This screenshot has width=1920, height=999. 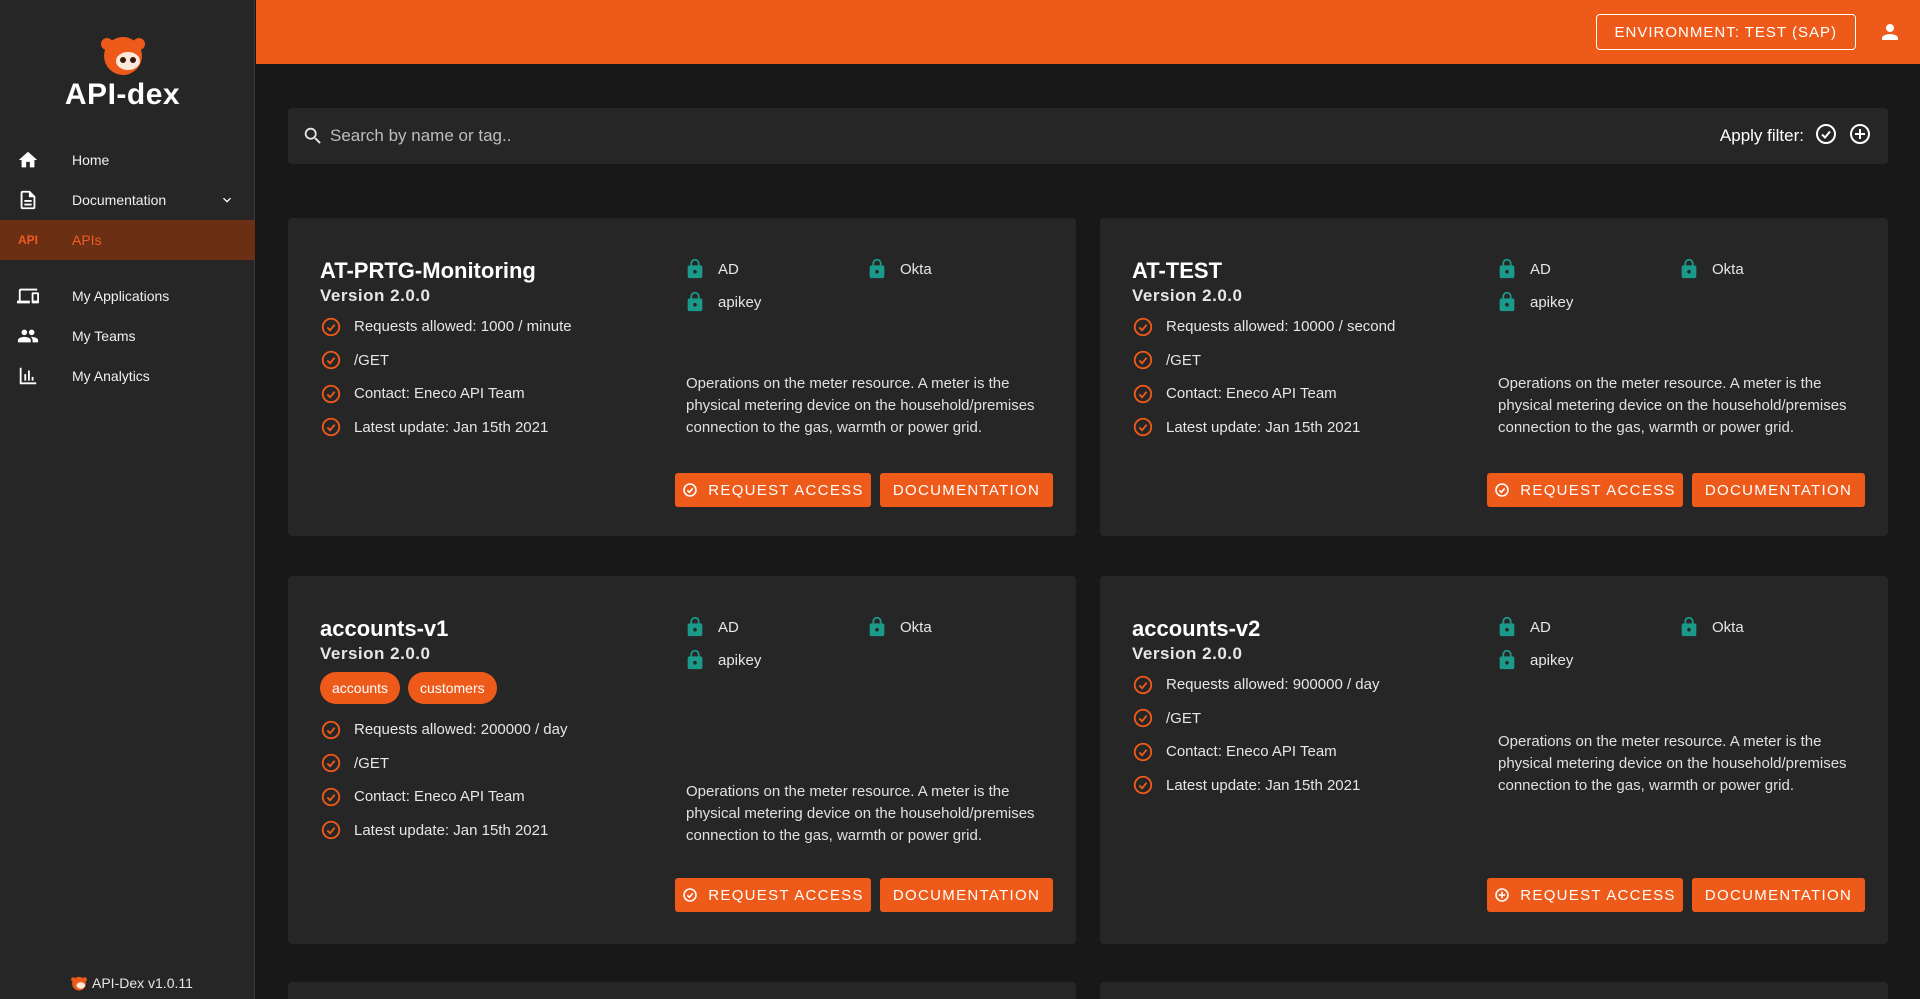 I want to click on user-icon, so click(x=1890, y=32).